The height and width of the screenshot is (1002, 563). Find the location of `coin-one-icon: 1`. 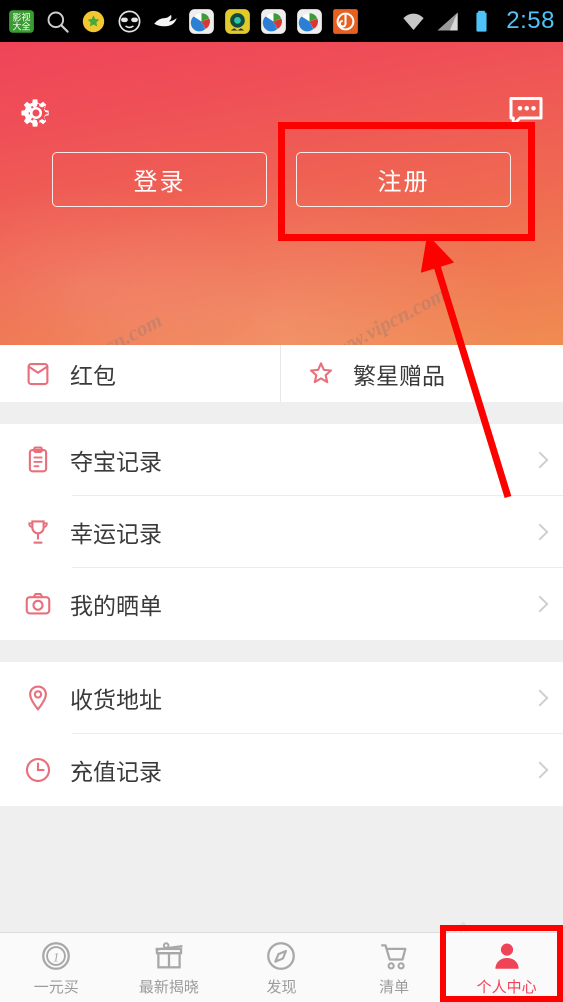

coin-one-icon: 1 is located at coordinates (56, 955).